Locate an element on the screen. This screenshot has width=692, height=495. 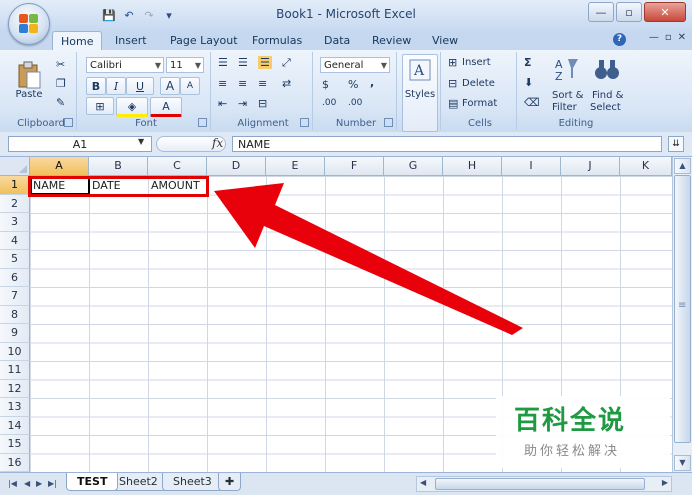
find-select-label-2: Select is located at coordinates (605, 107).